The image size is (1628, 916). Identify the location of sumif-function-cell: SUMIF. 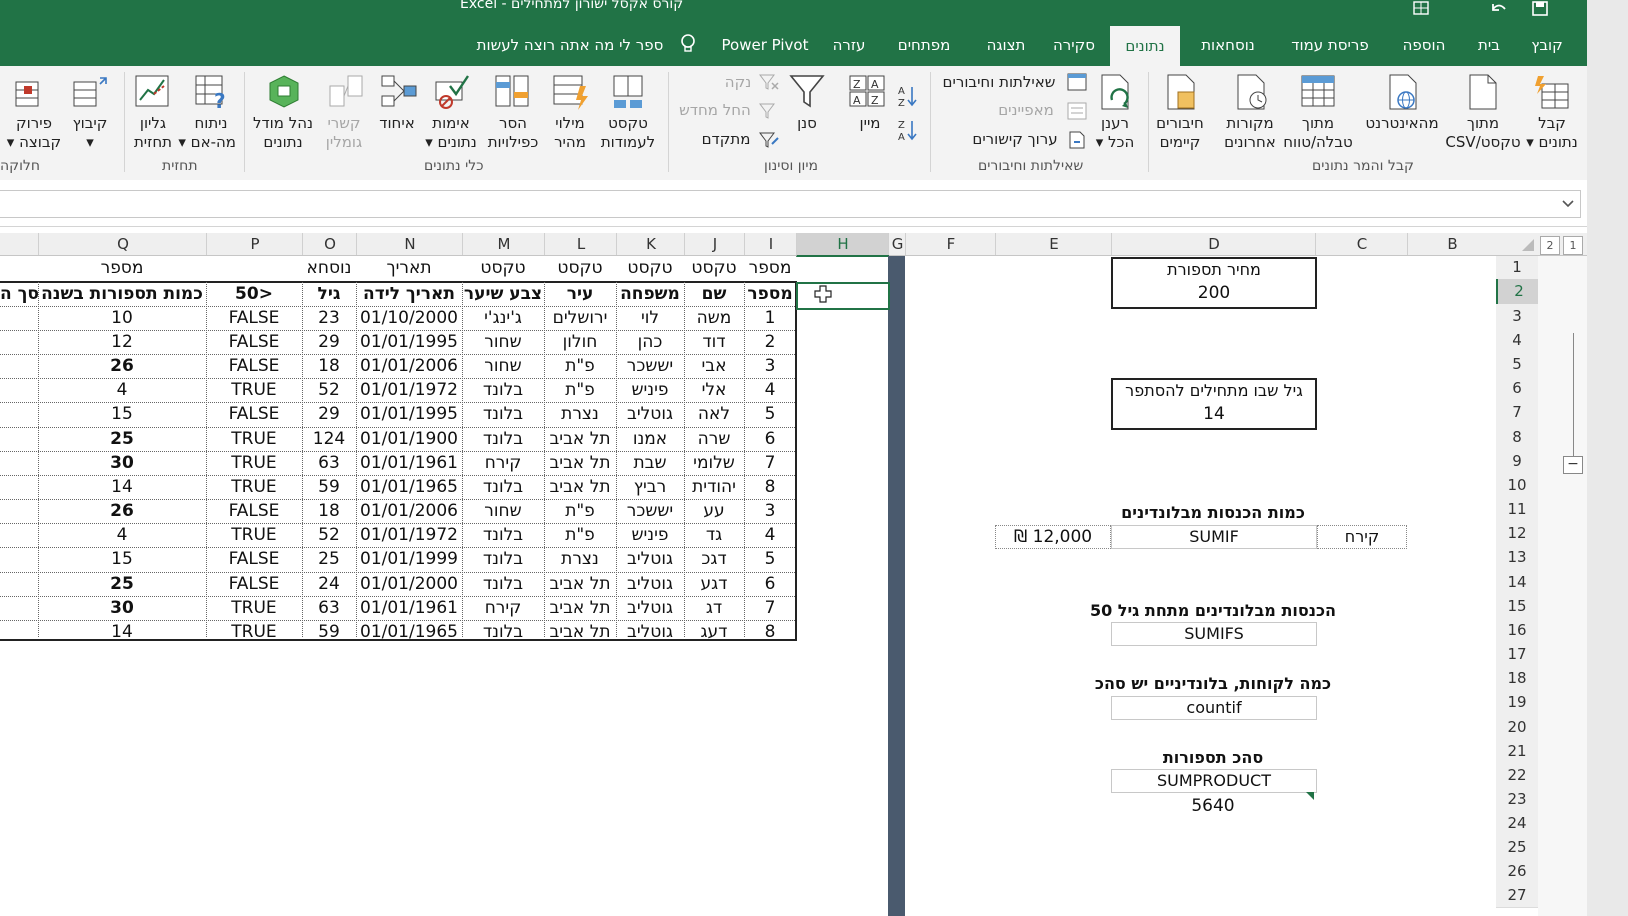
(1214, 537).